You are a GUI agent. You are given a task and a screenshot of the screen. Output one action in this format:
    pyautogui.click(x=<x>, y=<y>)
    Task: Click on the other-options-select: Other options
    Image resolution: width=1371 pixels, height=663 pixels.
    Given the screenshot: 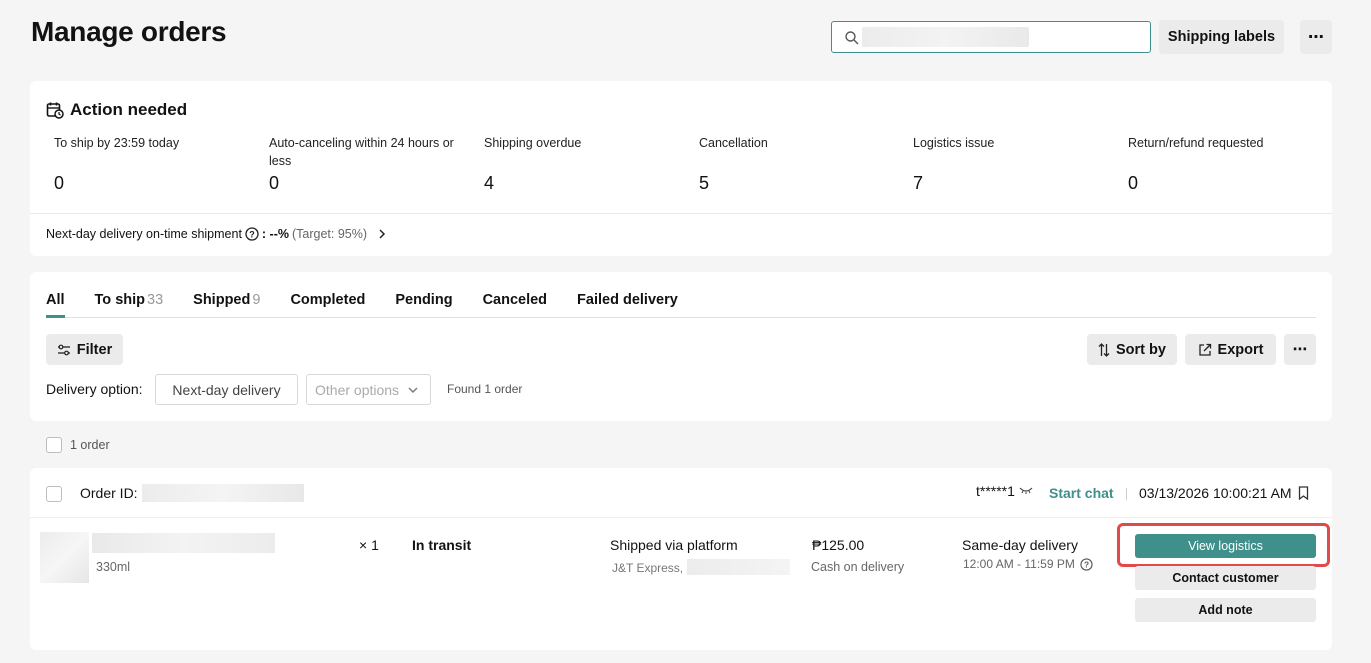 What is the action you would take?
    pyautogui.click(x=368, y=389)
    